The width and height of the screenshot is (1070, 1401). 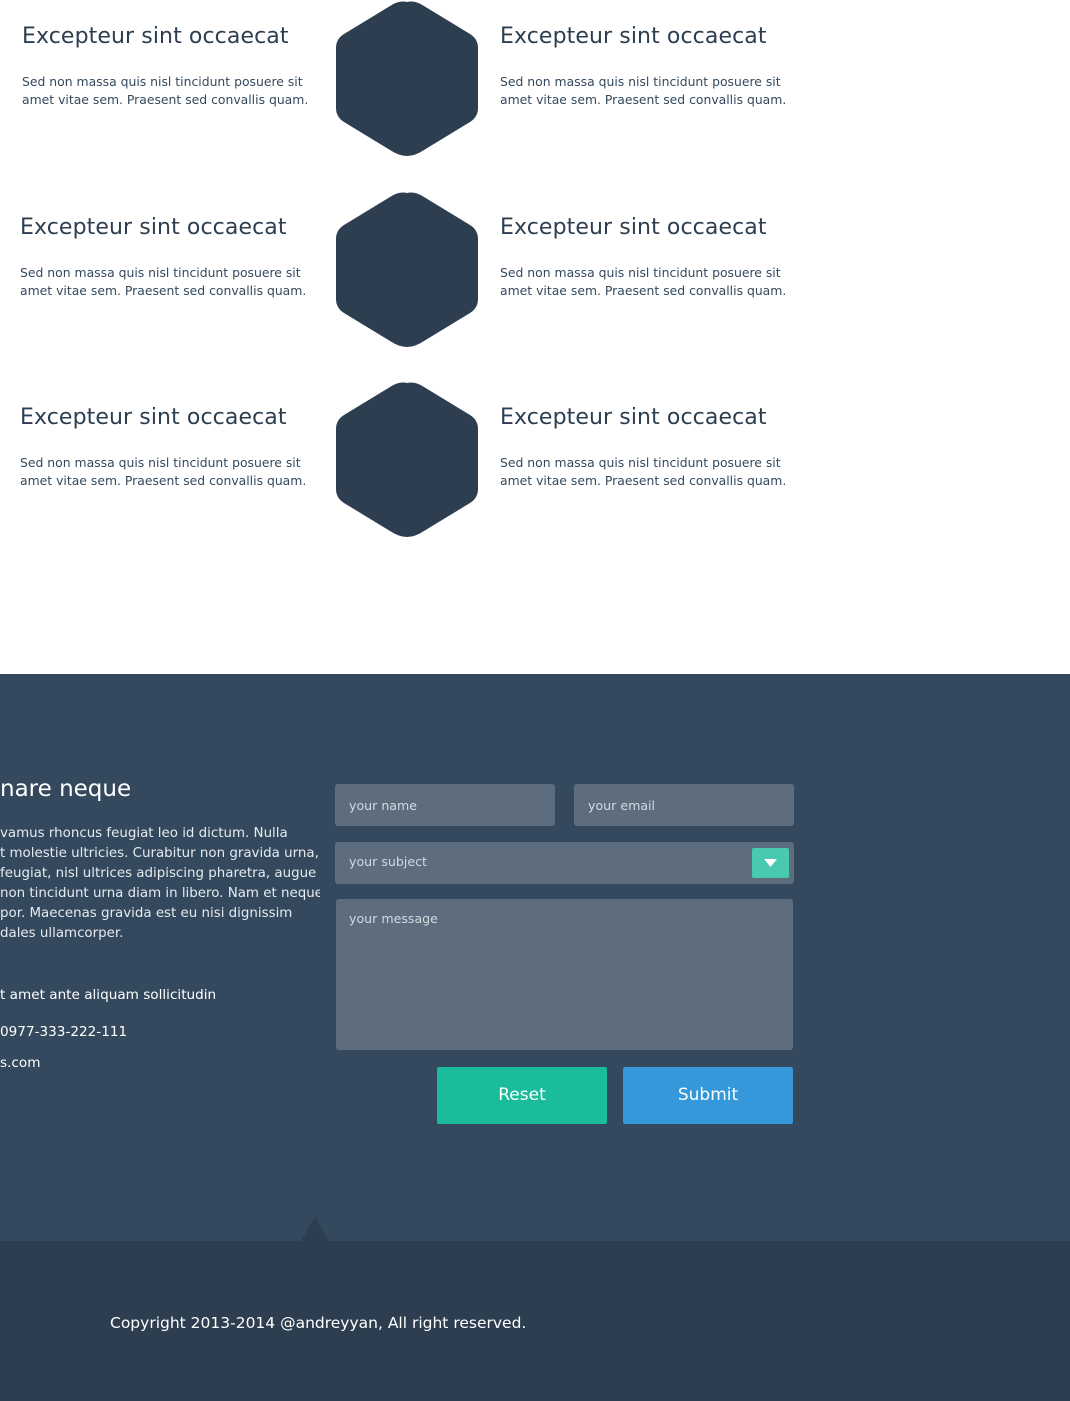 What do you see at coordinates (108, 995) in the screenshot?
I see `contact-address: t amet ante aliquam sollicitudin` at bounding box center [108, 995].